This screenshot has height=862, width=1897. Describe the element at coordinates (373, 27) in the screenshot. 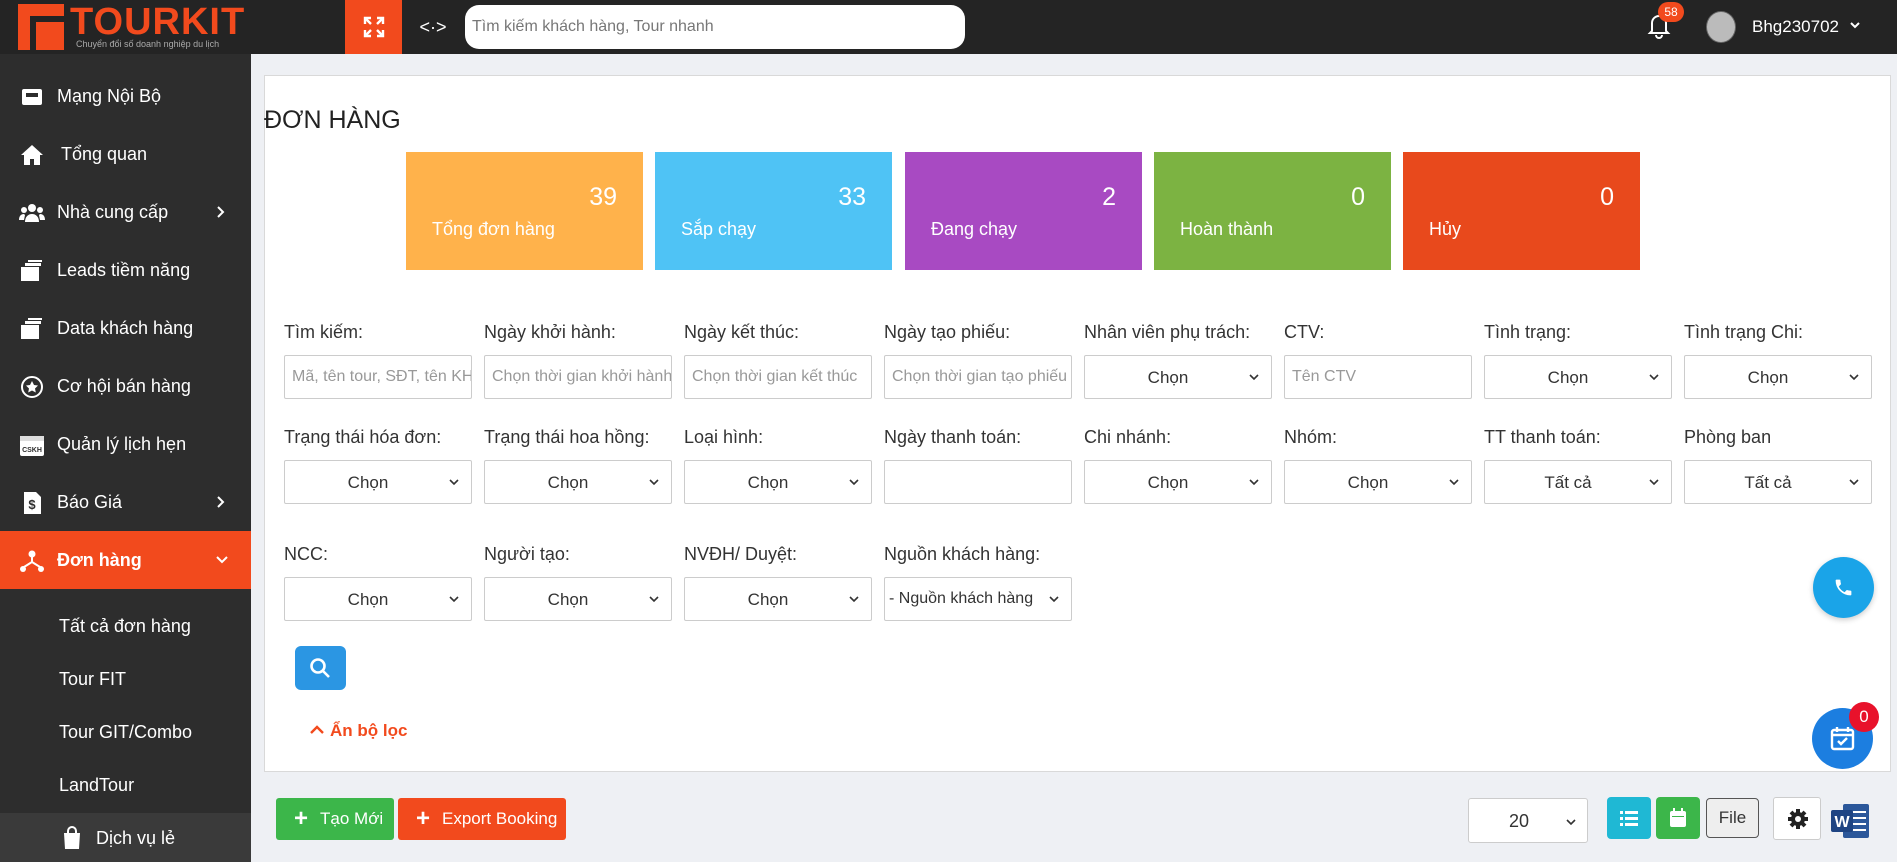

I see `expand-button` at that location.